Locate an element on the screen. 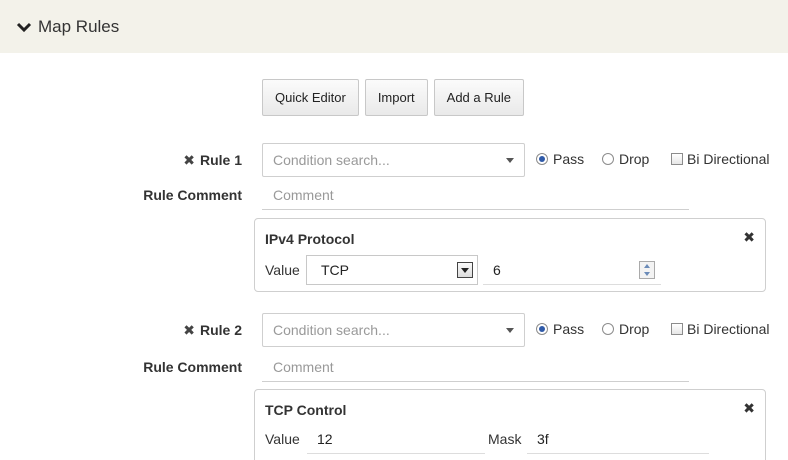 Image resolution: width=788 pixels, height=460 pixels. rule-2-bidirectional-option: Bi Directional is located at coordinates (720, 329).